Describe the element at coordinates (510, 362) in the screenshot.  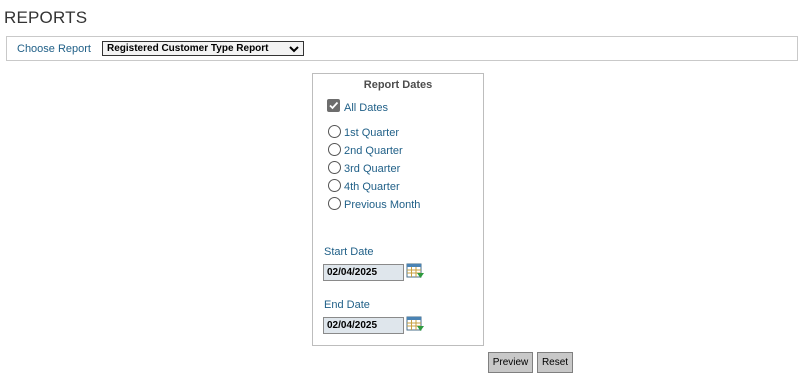
I see `preview-button: Preview` at that location.